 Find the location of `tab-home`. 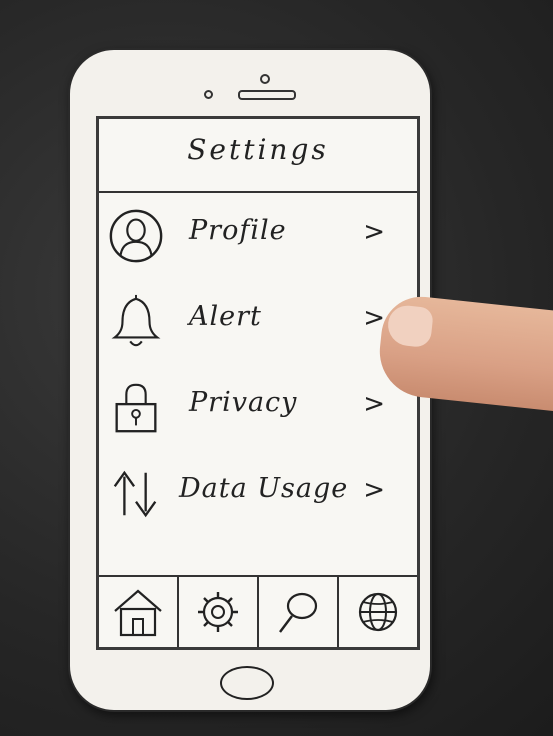

tab-home is located at coordinates (139, 612).